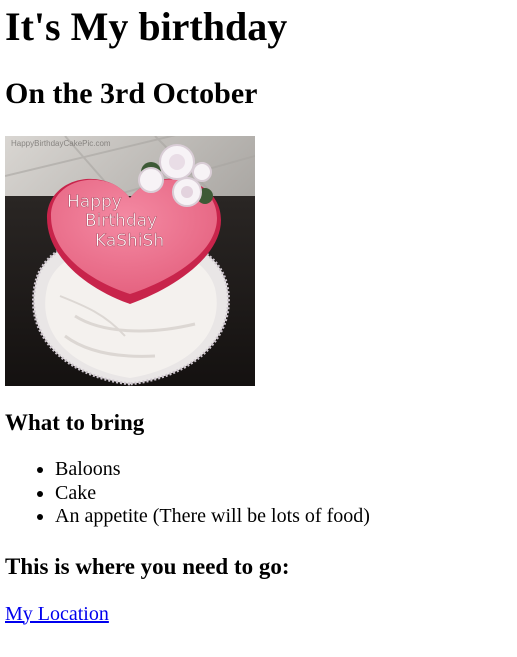  What do you see at coordinates (286, 517) in the screenshot?
I see `list-item: An appetite (There will be lots of food)` at bounding box center [286, 517].